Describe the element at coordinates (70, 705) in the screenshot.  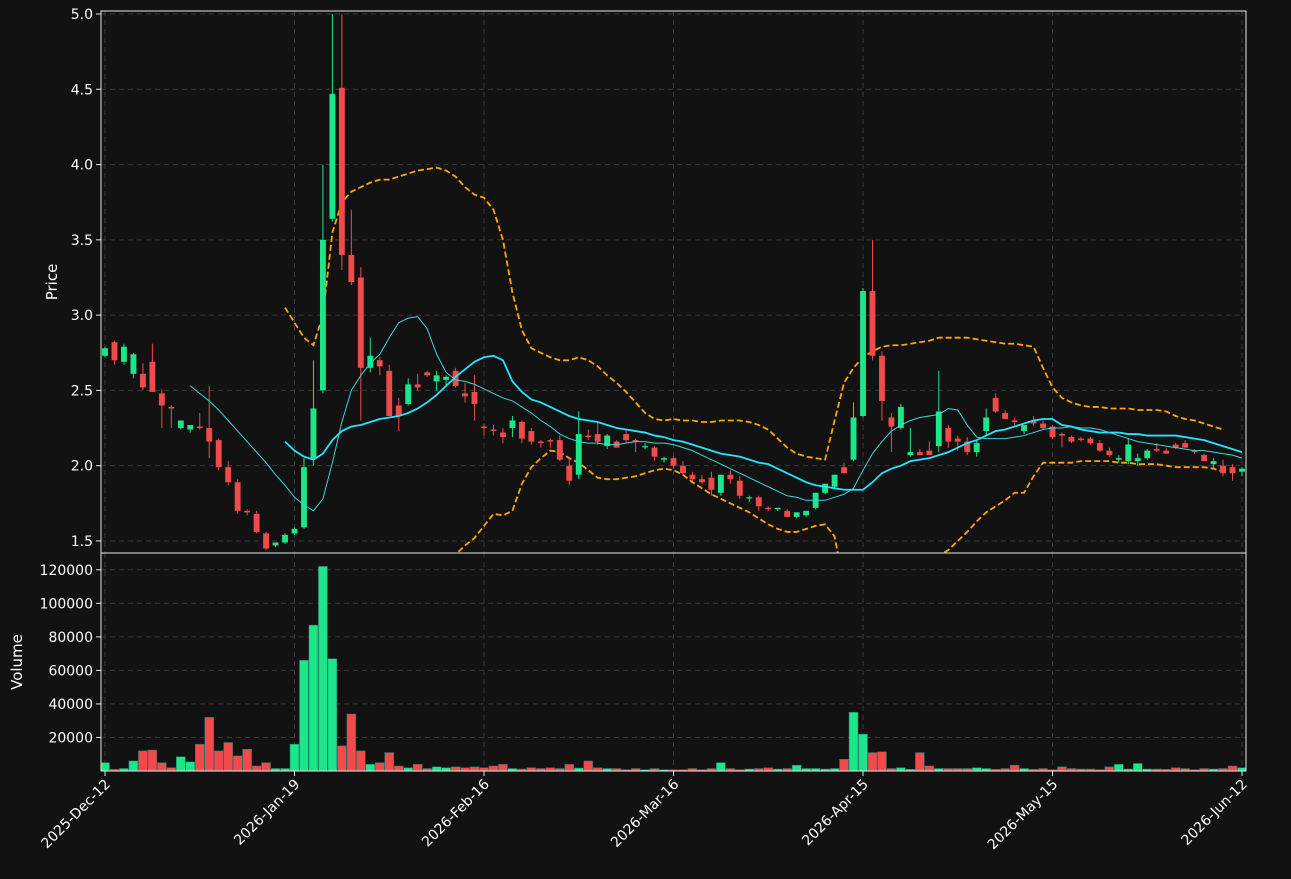
I see `volume-y-tick-label: 40000` at that location.